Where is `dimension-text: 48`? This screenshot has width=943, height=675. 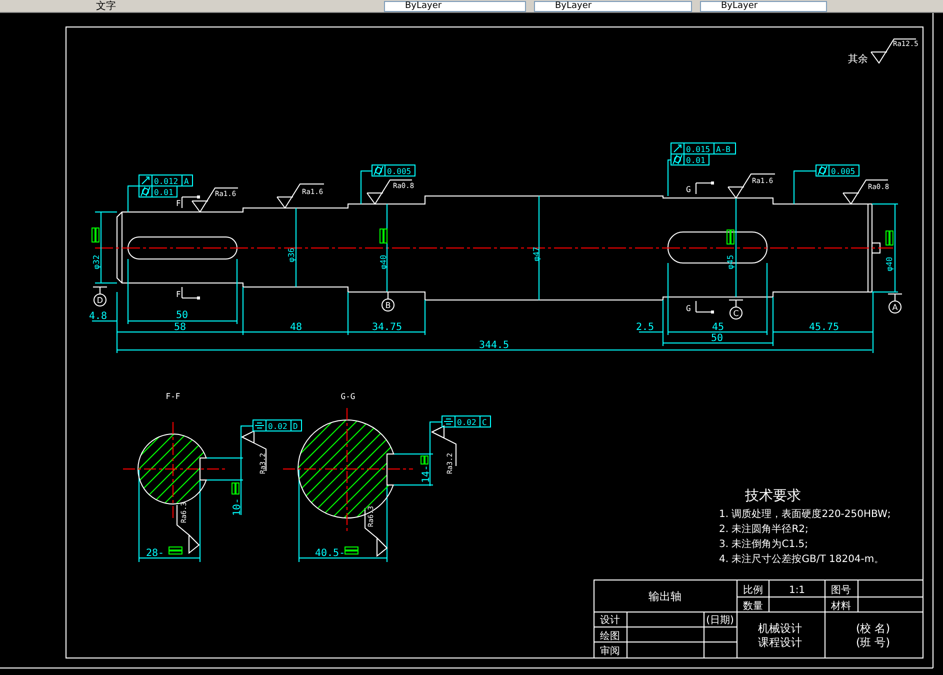 dimension-text: 48 is located at coordinates (296, 327).